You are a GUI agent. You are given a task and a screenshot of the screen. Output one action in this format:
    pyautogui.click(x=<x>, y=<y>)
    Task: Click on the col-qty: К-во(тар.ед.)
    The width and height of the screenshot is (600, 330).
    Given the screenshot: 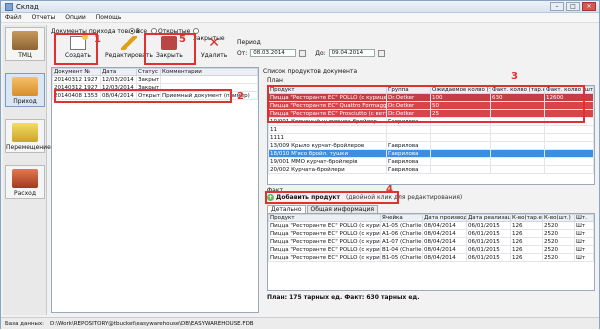 What is the action you would take?
    pyautogui.click(x=526, y=218)
    